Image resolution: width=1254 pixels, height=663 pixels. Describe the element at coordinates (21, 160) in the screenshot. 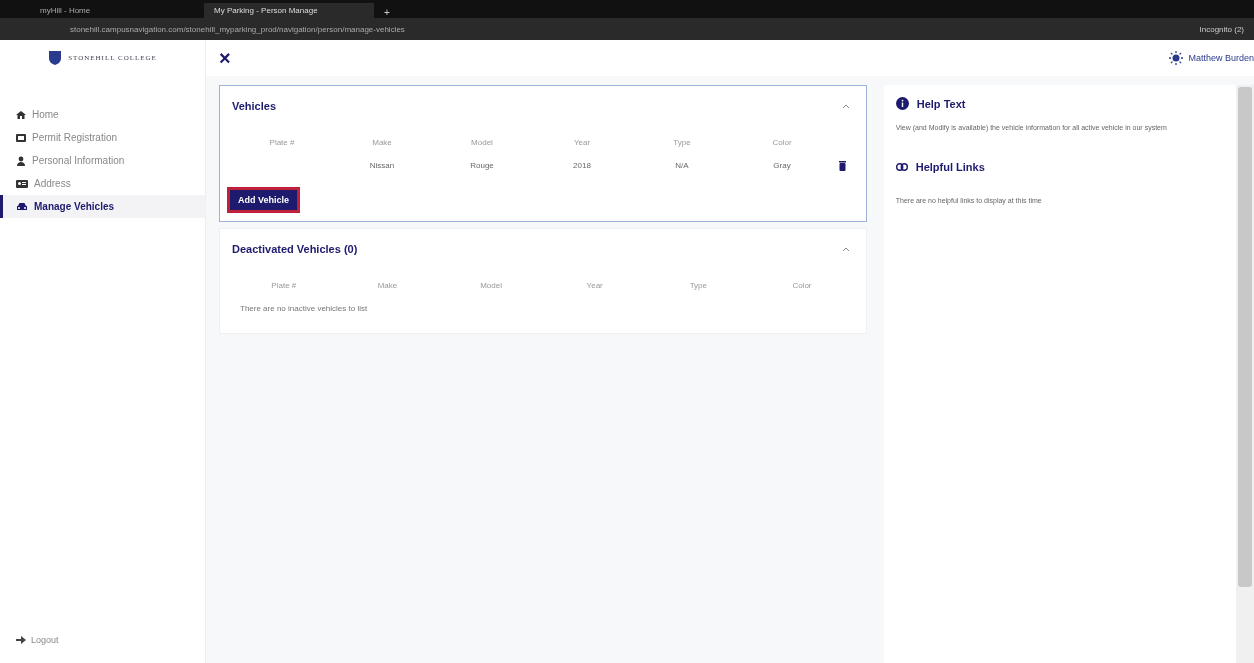

I see `person-icon` at that location.